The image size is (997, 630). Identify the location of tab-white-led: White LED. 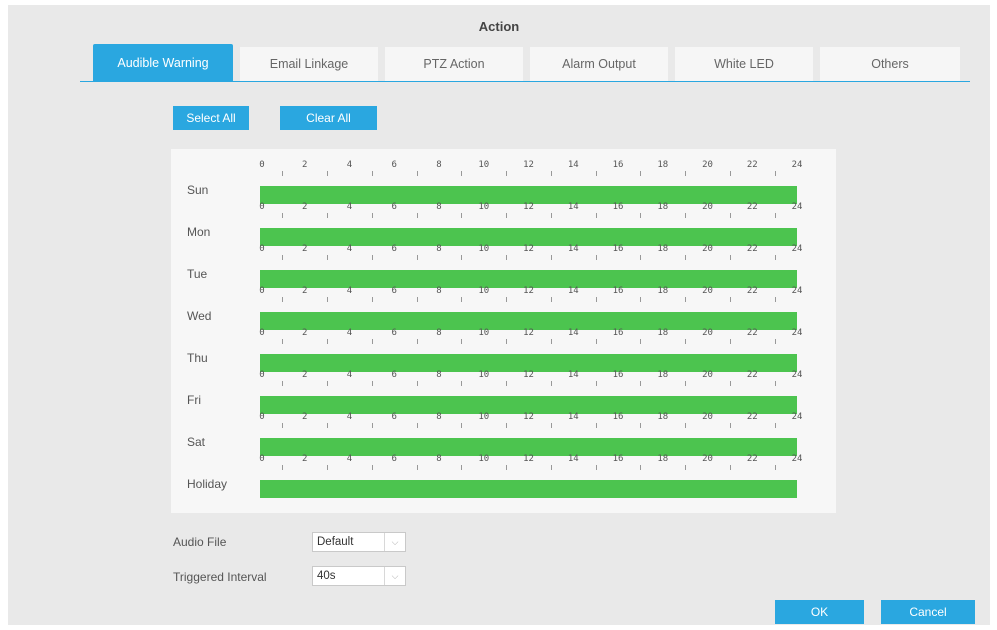
(744, 64).